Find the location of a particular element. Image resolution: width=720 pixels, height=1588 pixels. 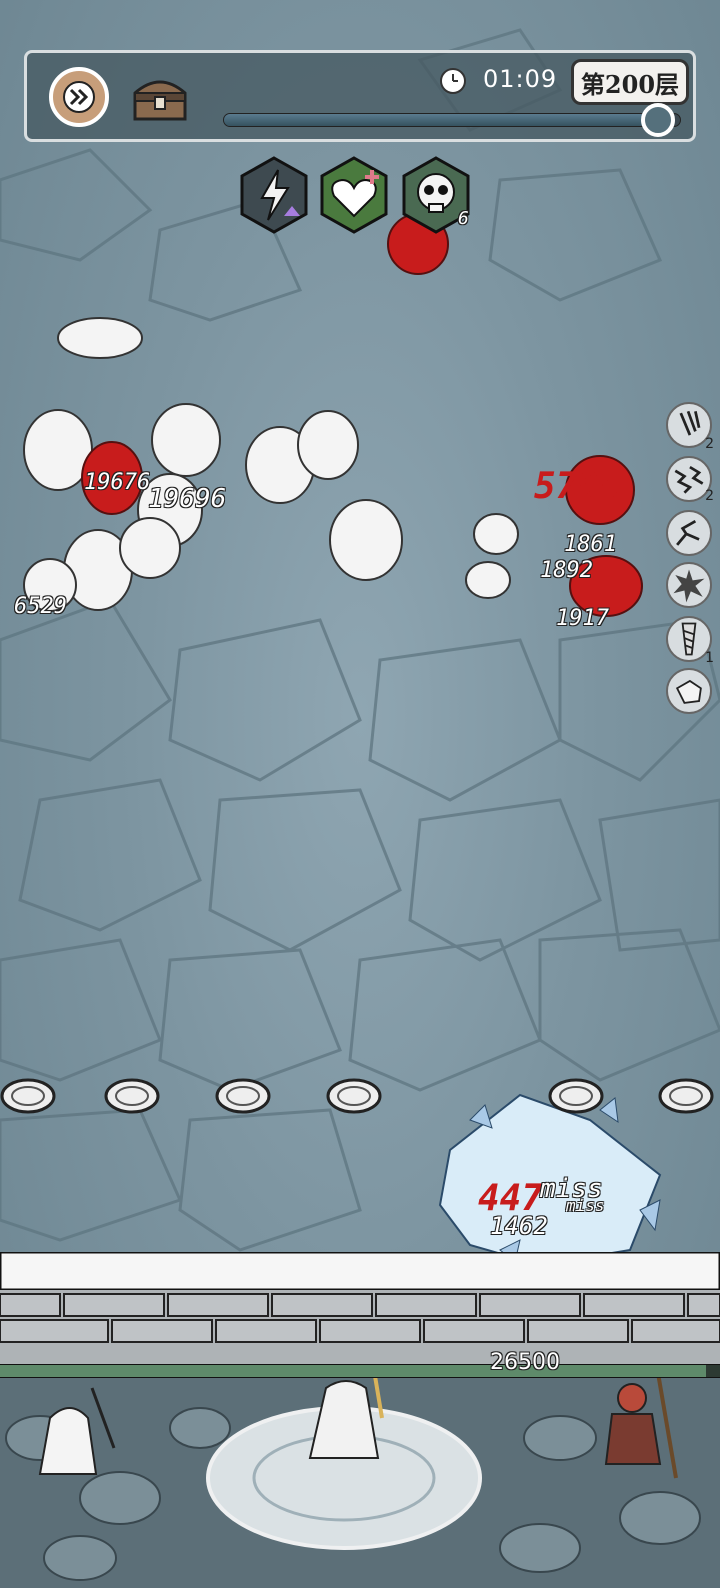

buff-attack-up is located at coordinates (274, 195).